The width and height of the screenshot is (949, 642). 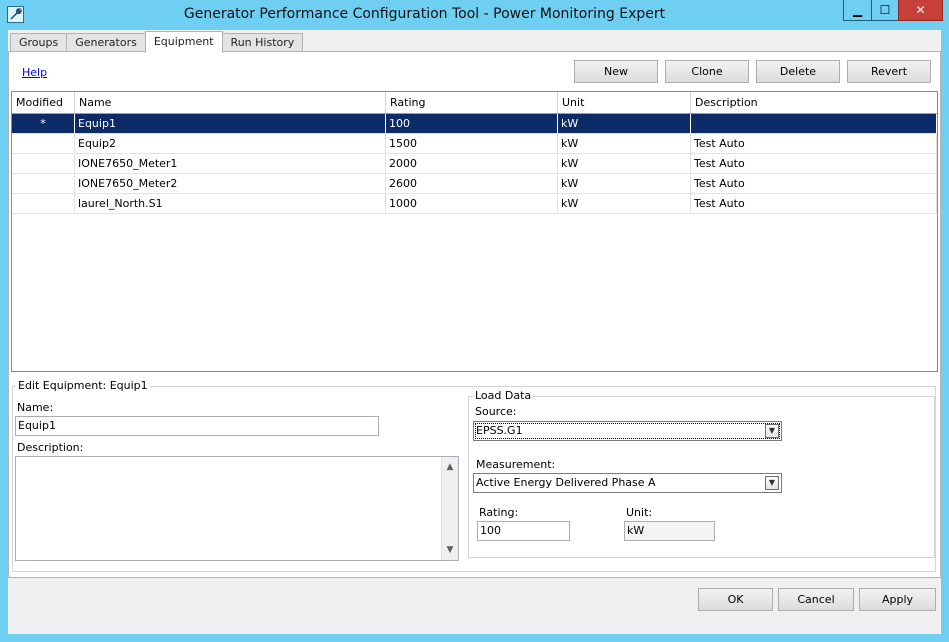 I want to click on tab-run-history: Run History, so click(x=262, y=43).